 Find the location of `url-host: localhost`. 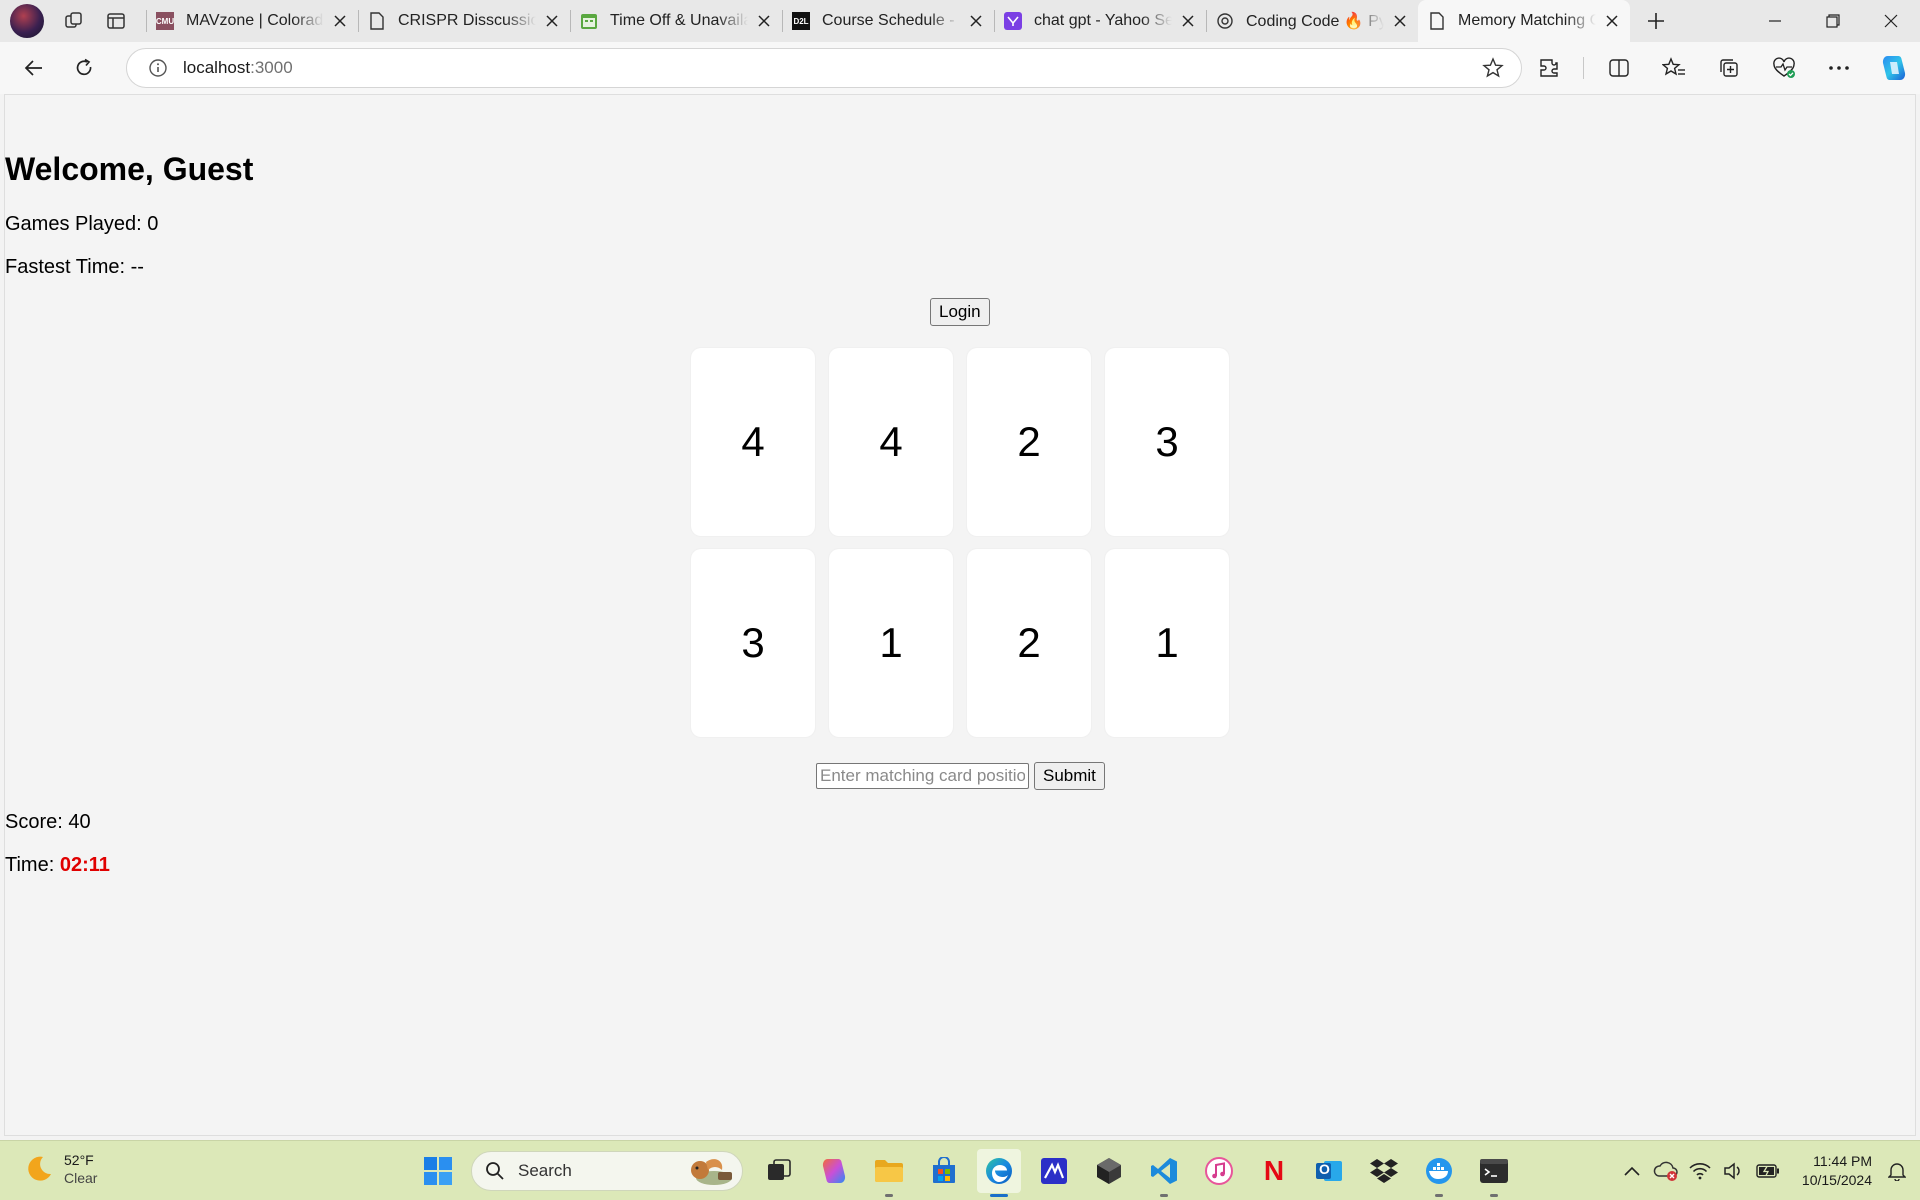

url-host: localhost is located at coordinates (217, 67).